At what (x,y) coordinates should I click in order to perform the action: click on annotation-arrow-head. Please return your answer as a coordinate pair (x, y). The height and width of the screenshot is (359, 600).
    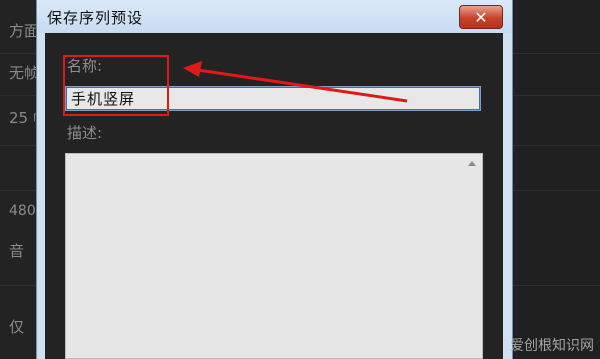
    Looking at the image, I should click on (192, 69).